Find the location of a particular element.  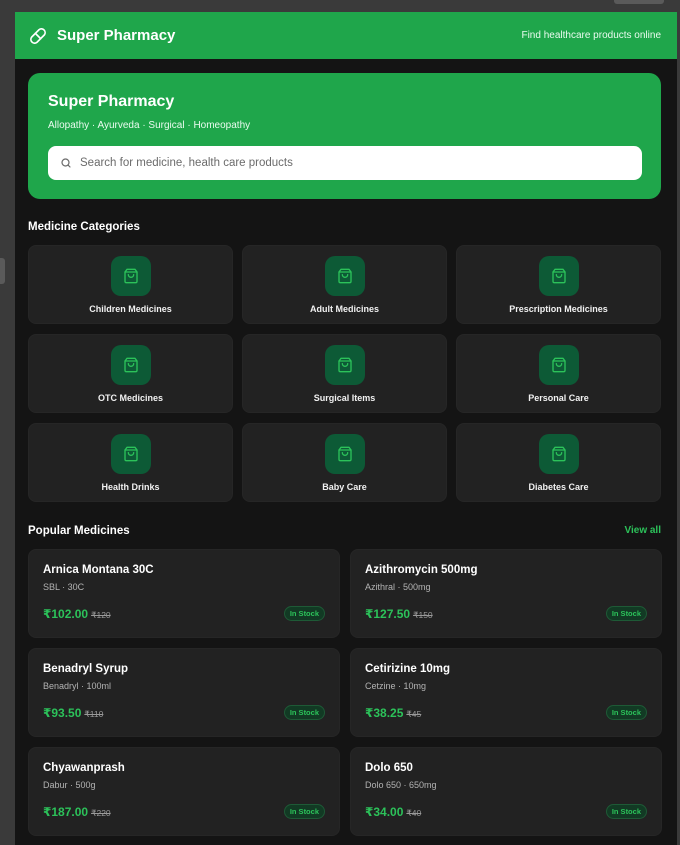

category-card: Adult Medicines is located at coordinates (344, 284).